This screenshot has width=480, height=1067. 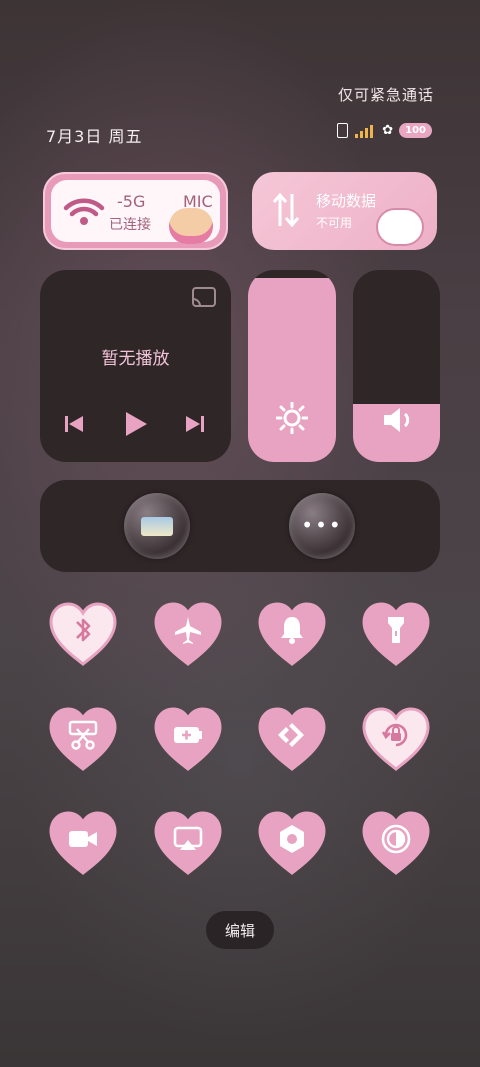 What do you see at coordinates (346, 201) in the screenshot?
I see `mobile-data-title: 移动数据` at bounding box center [346, 201].